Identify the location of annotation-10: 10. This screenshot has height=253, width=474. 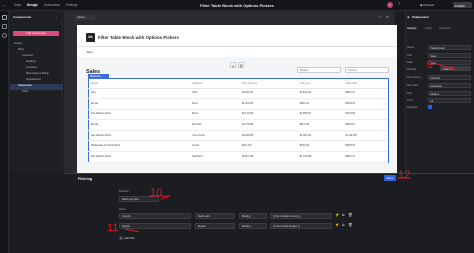
(156, 193).